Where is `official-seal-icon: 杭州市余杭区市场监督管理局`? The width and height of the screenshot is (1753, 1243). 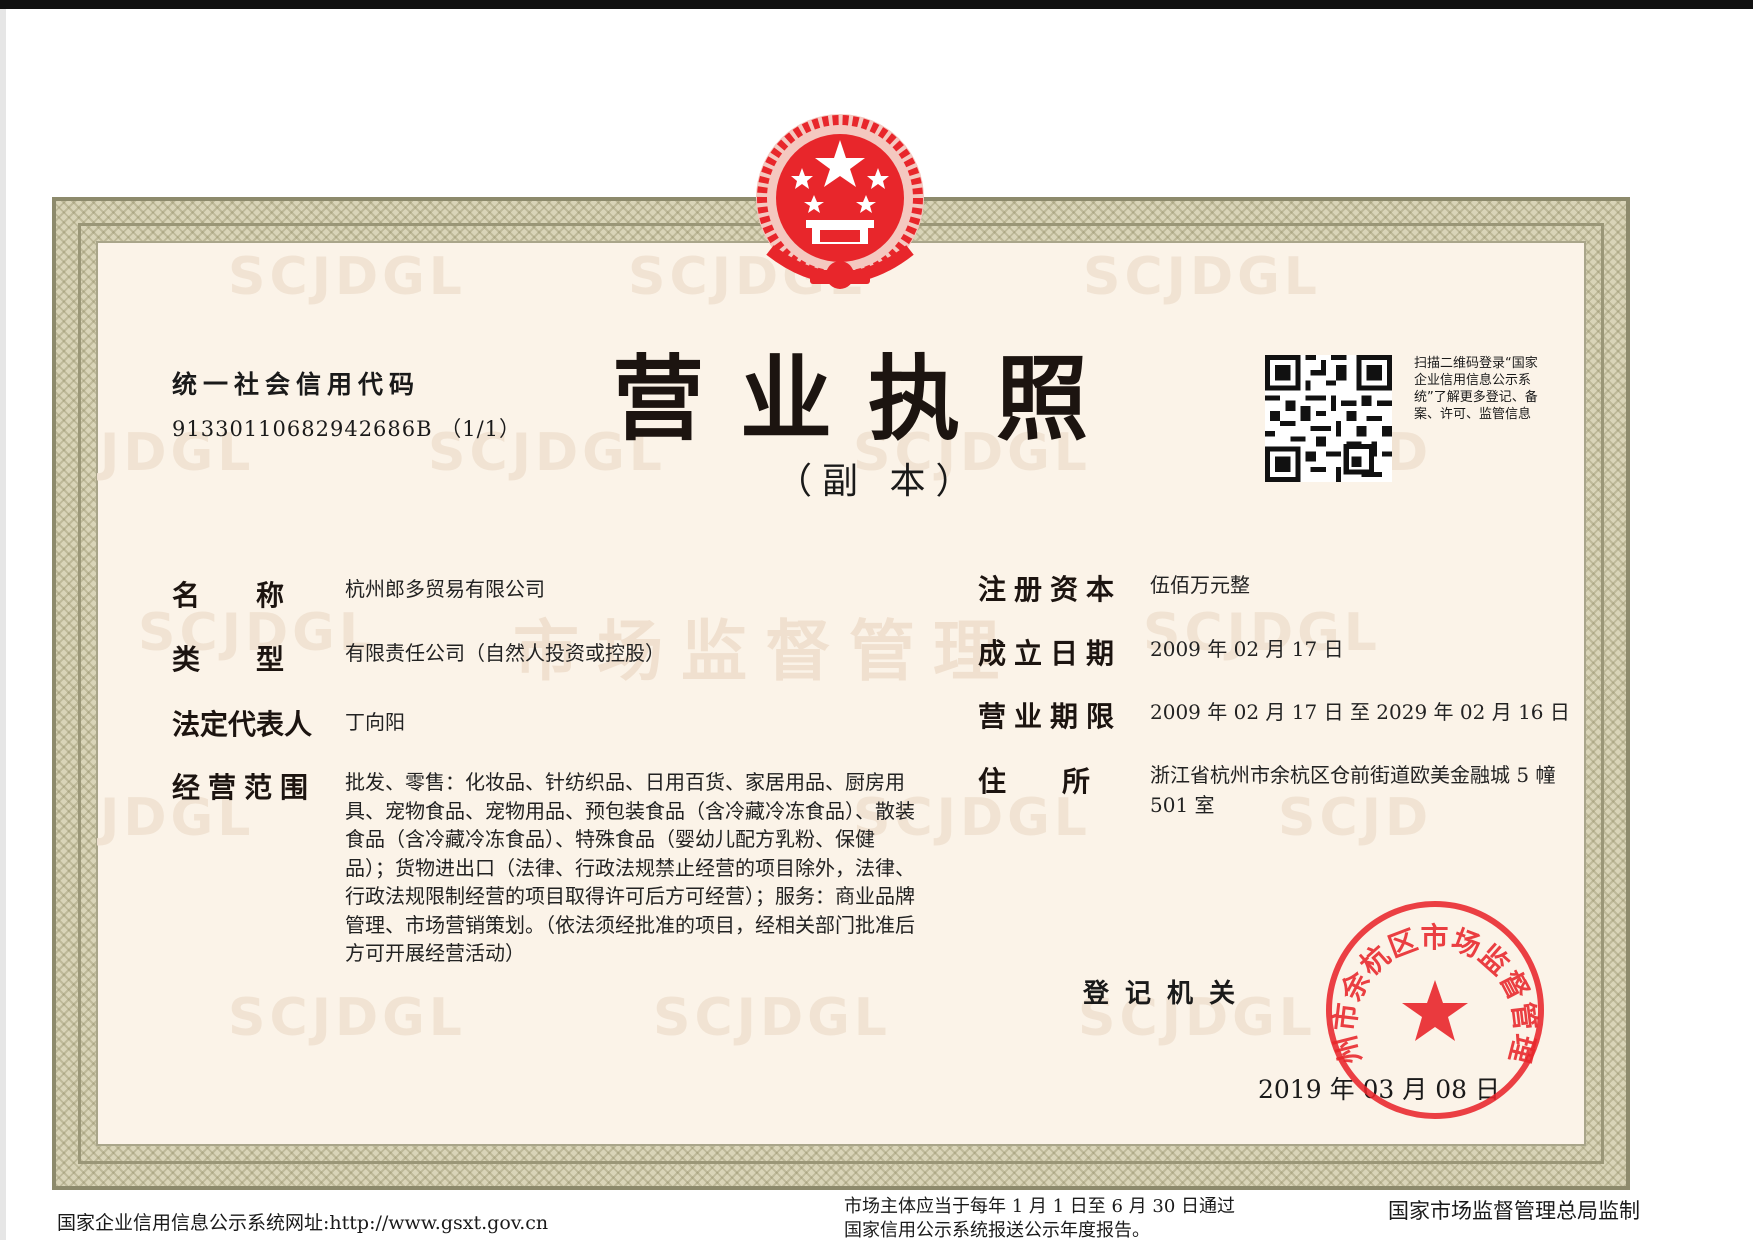
official-seal-icon: 杭州市余杭区市场监督管理局 is located at coordinates (1432, 1007).